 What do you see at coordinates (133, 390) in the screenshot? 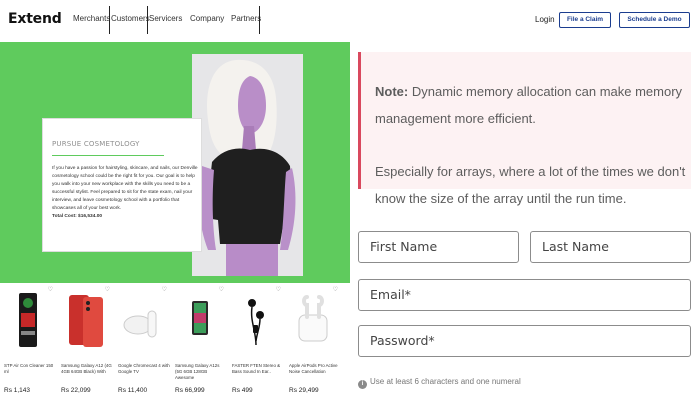
I see `product-price: Rs 11,400` at bounding box center [133, 390].